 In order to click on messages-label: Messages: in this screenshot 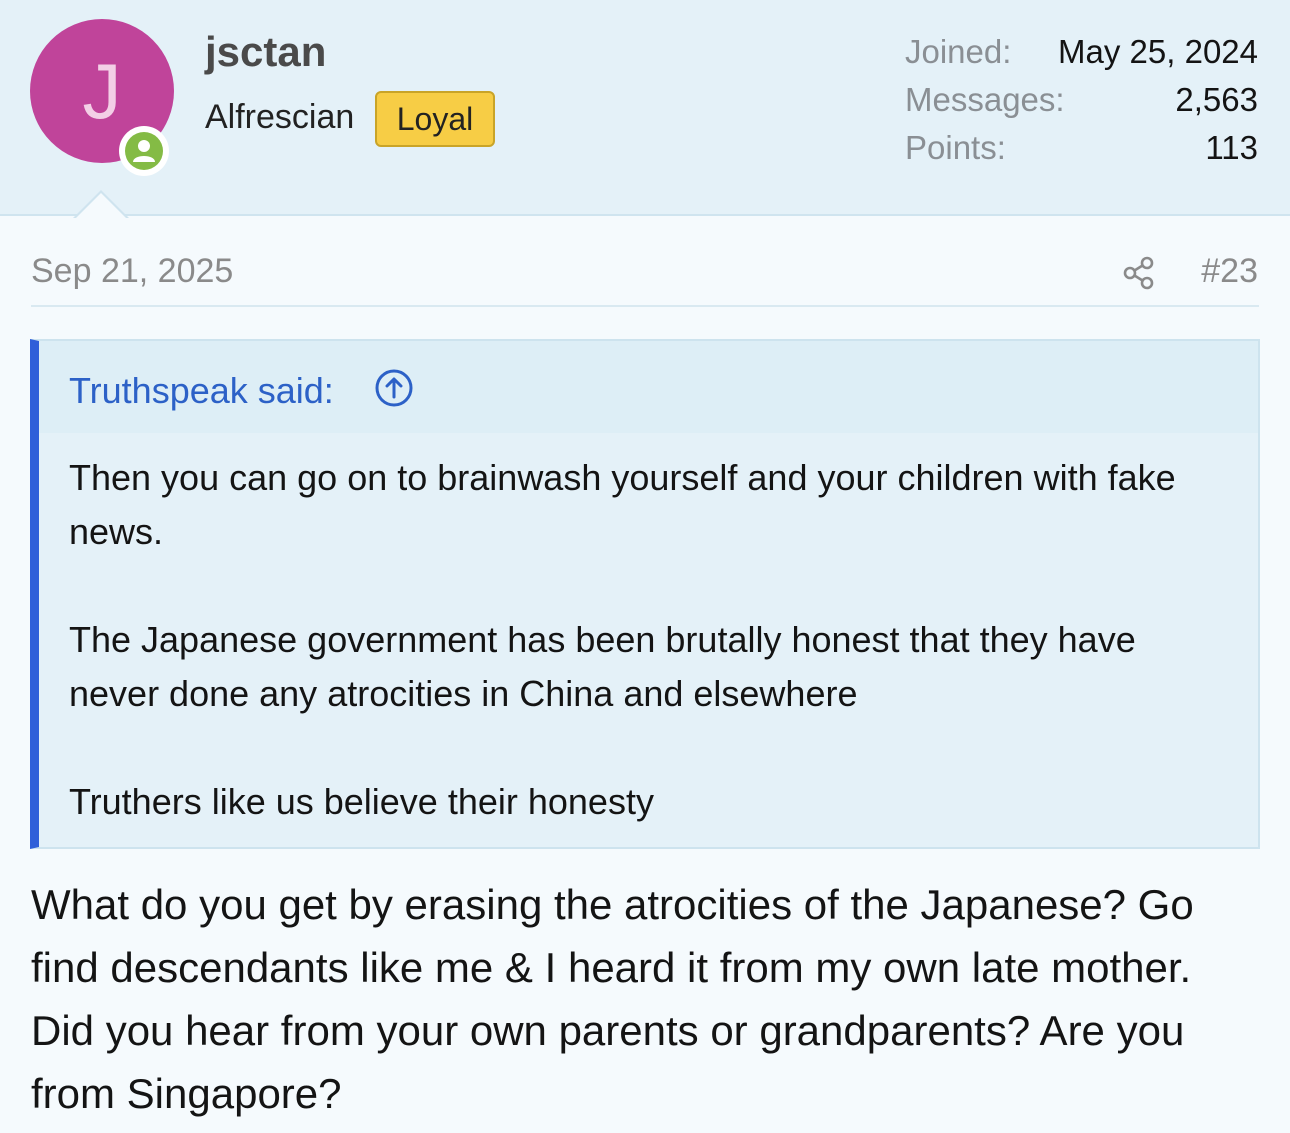, I will do `click(985, 99)`.